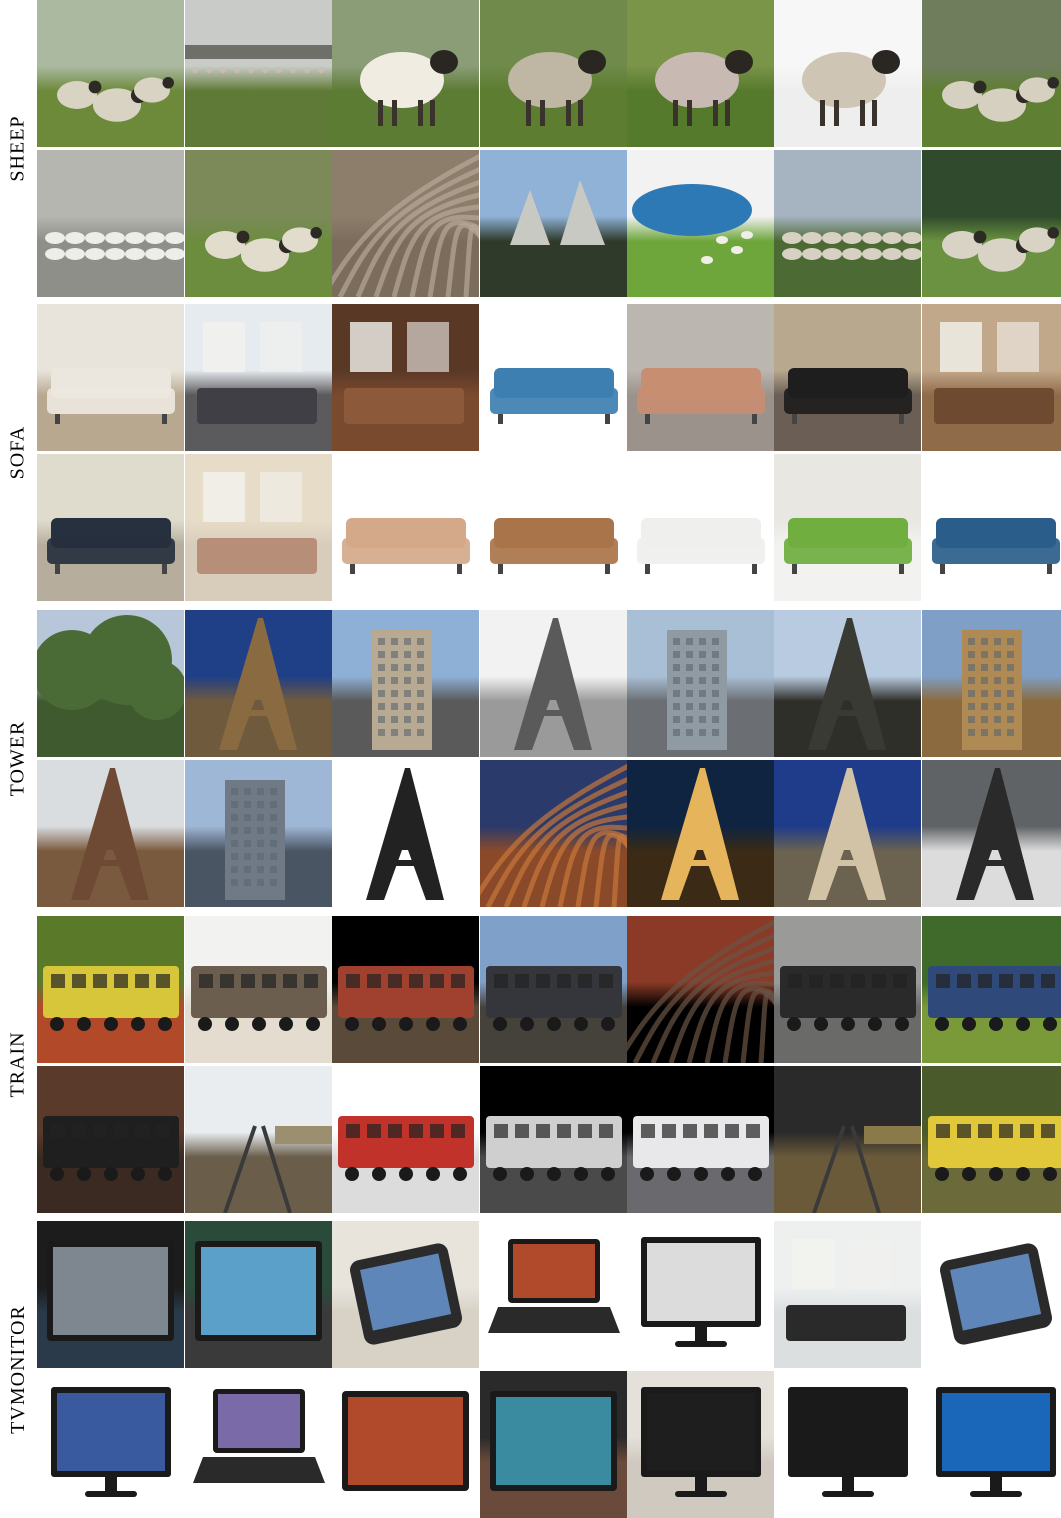  Describe the element at coordinates (18, 148) in the screenshot. I see `row-label-sheep: SHEEP` at that location.